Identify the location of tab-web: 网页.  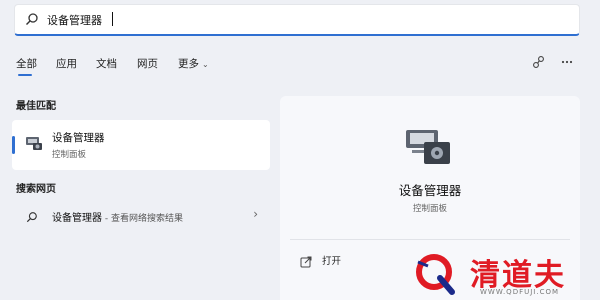
(147, 63).